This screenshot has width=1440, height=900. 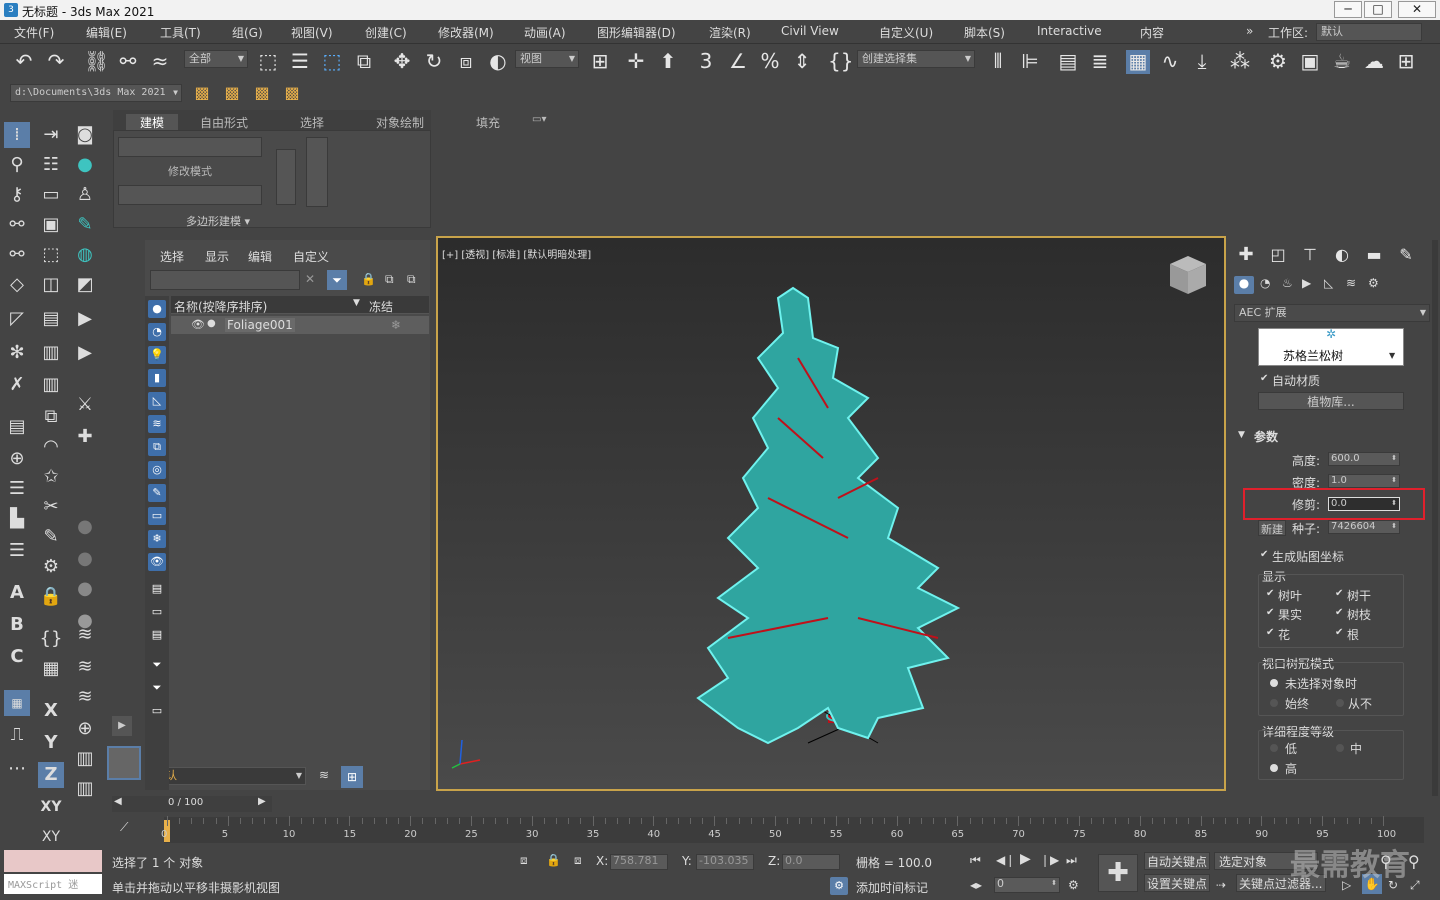 I want to click on filter-hidden-icon: 👁, so click(x=157, y=562).